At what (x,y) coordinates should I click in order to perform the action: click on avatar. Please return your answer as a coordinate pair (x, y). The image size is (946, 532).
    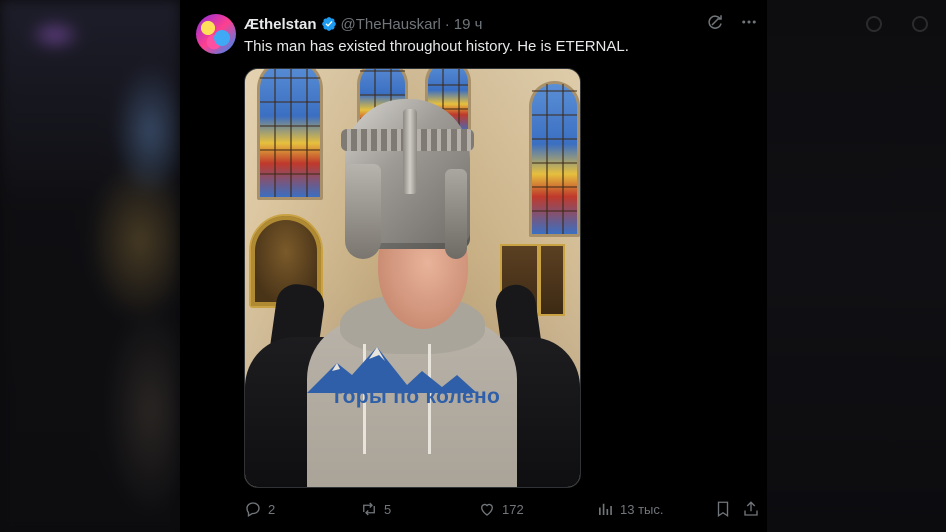
    Looking at the image, I should click on (216, 34).